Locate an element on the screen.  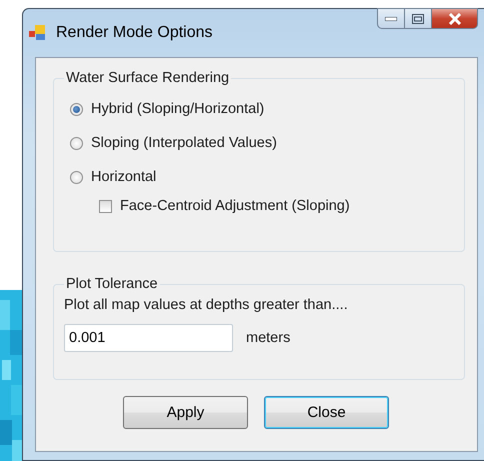
close-icon is located at coordinates (455, 18).